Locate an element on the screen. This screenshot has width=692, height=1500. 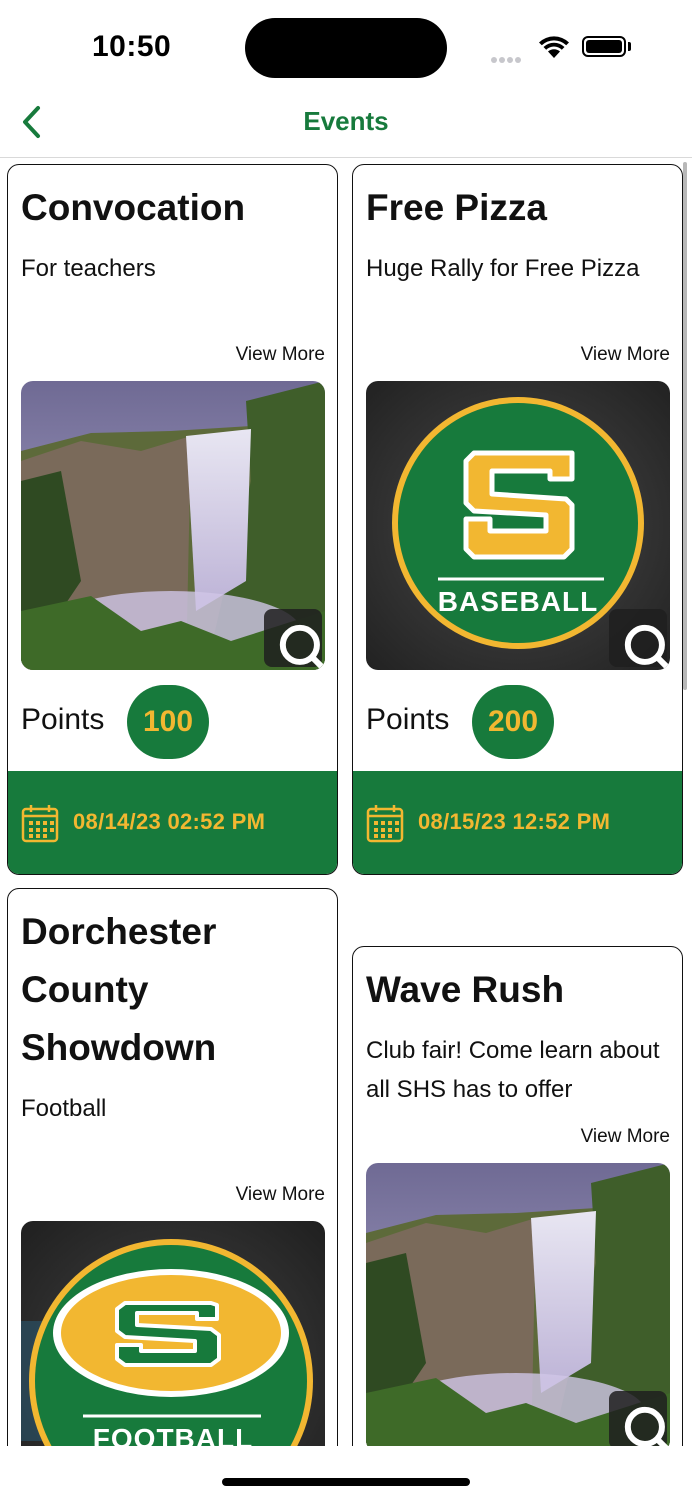
event-image: BASEBALL is located at coordinates (518, 525).